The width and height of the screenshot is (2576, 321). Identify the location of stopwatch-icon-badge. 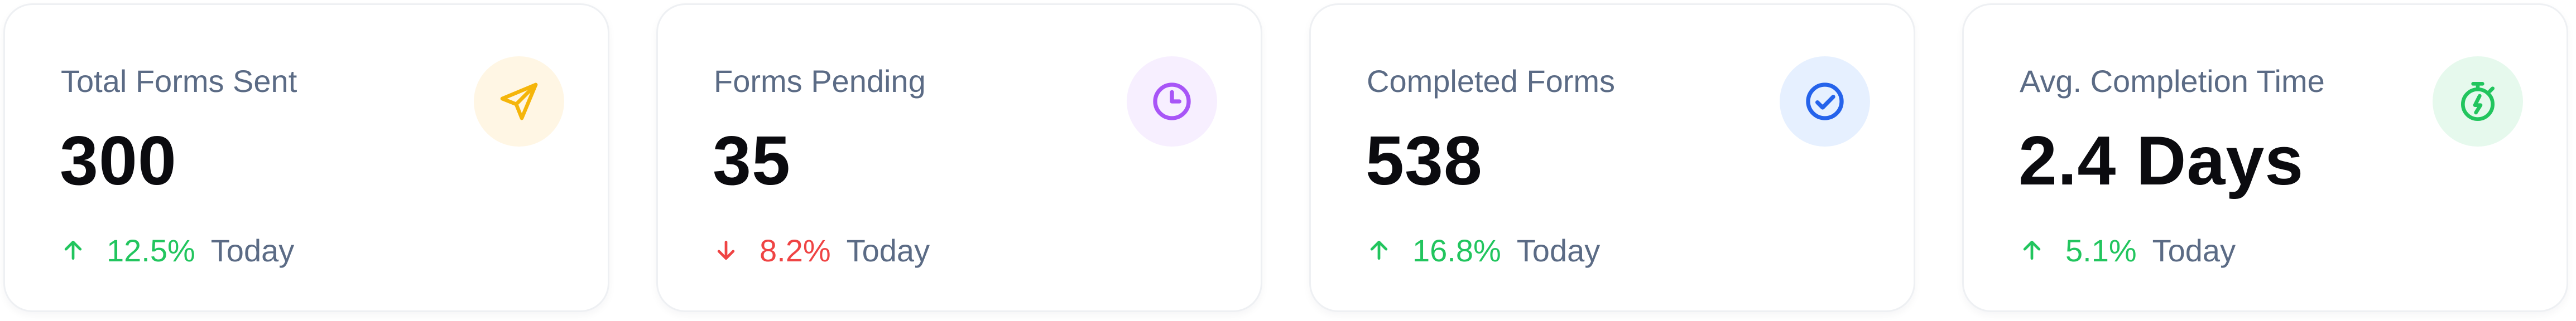
(2478, 101).